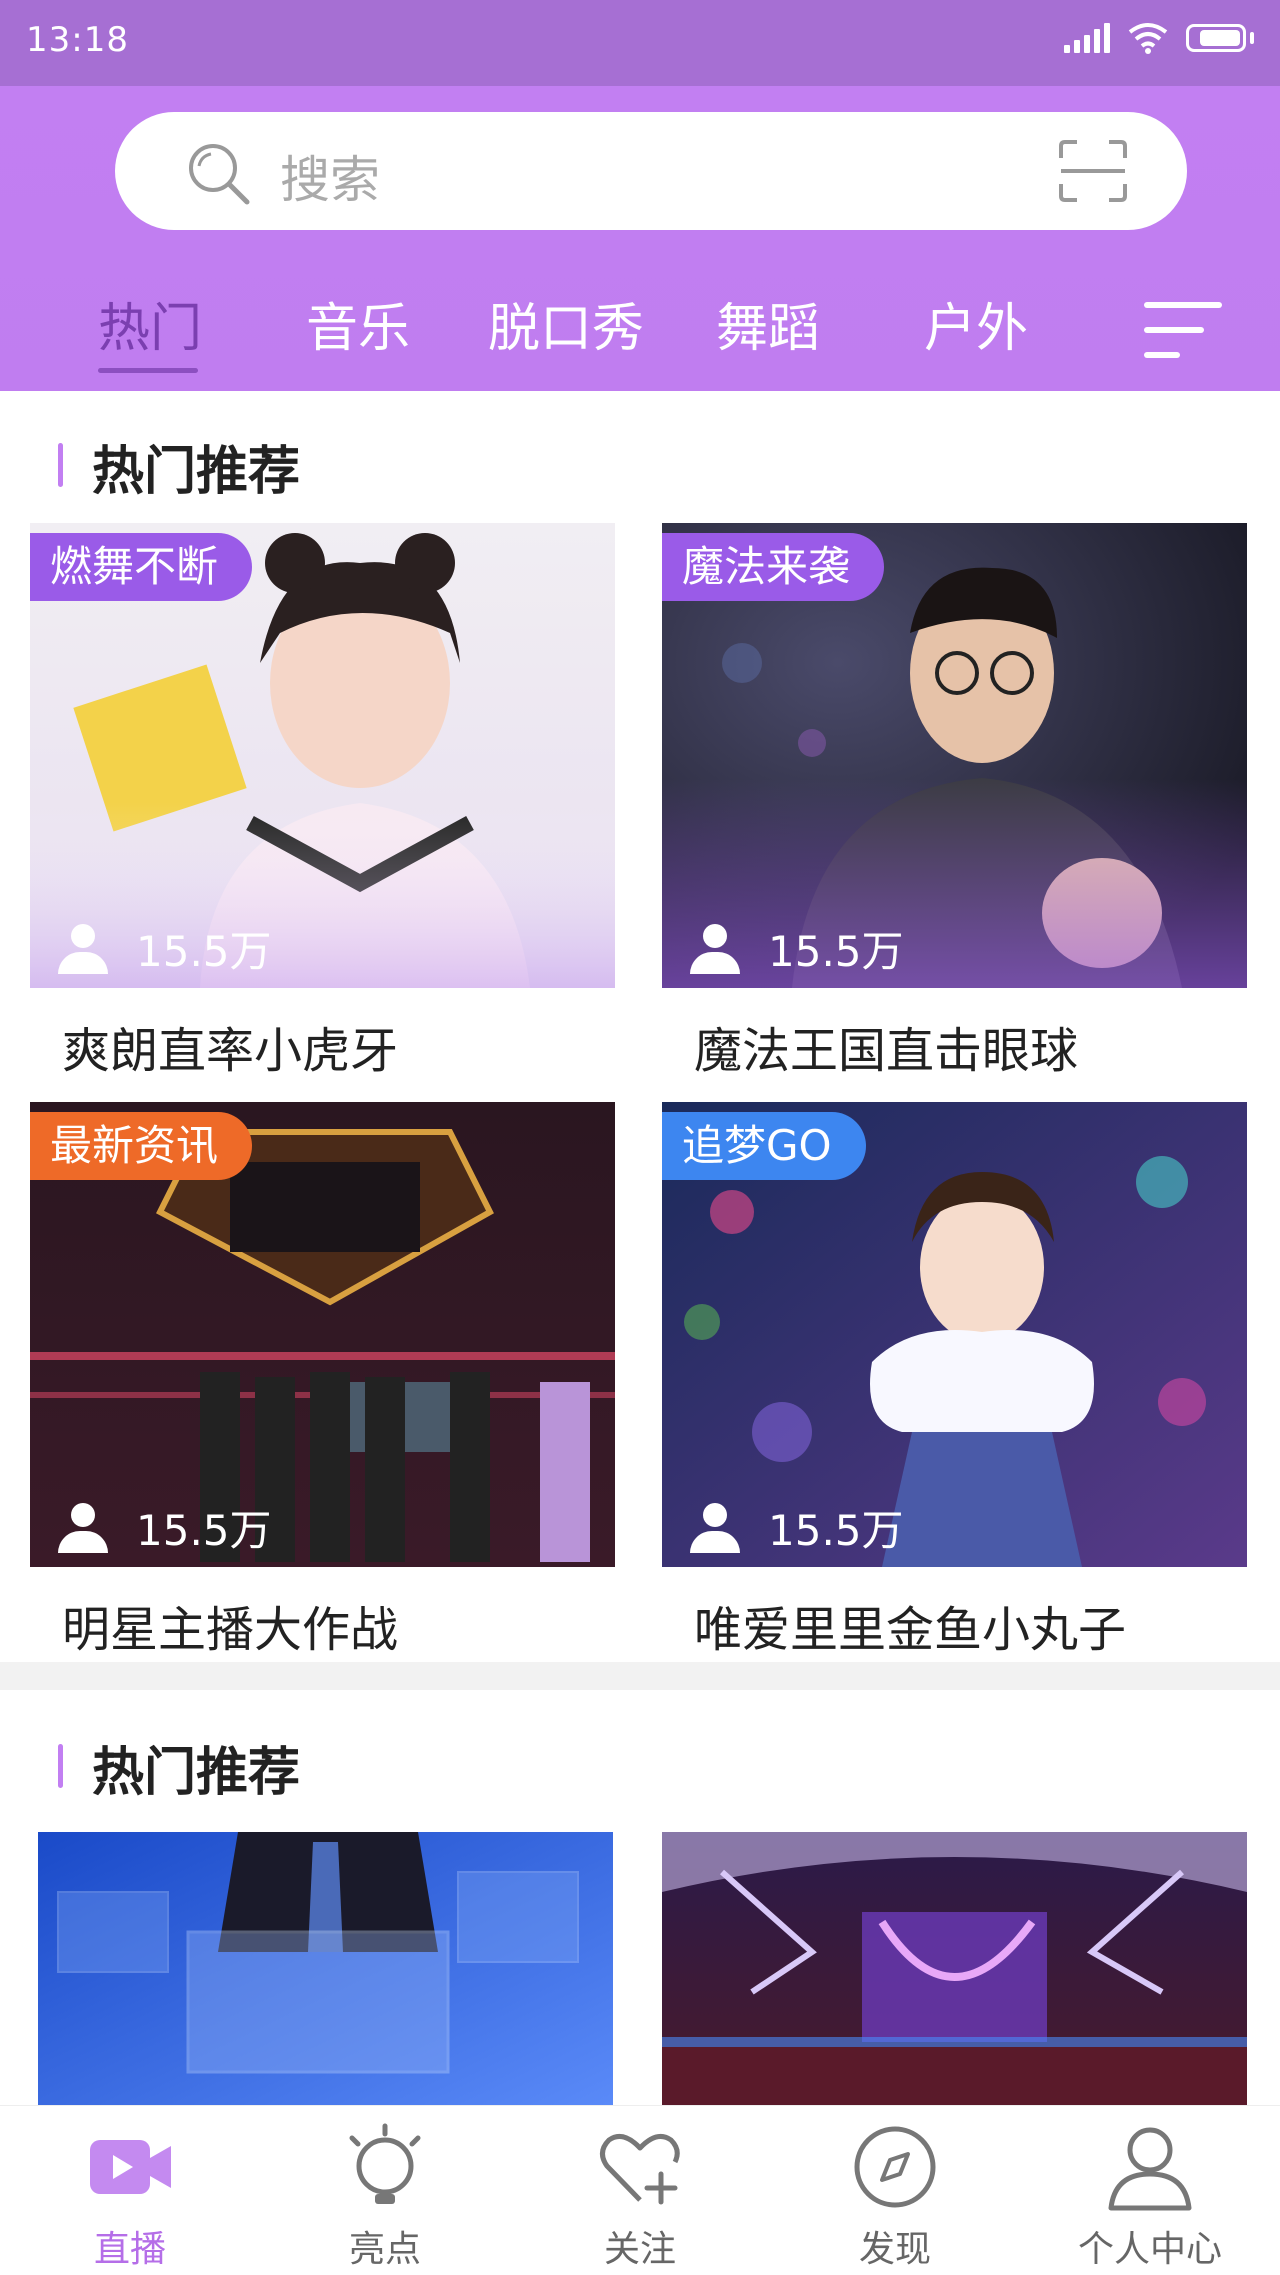  What do you see at coordinates (566, 323) in the screenshot?
I see `tab-talk-show: 脱口秀` at bounding box center [566, 323].